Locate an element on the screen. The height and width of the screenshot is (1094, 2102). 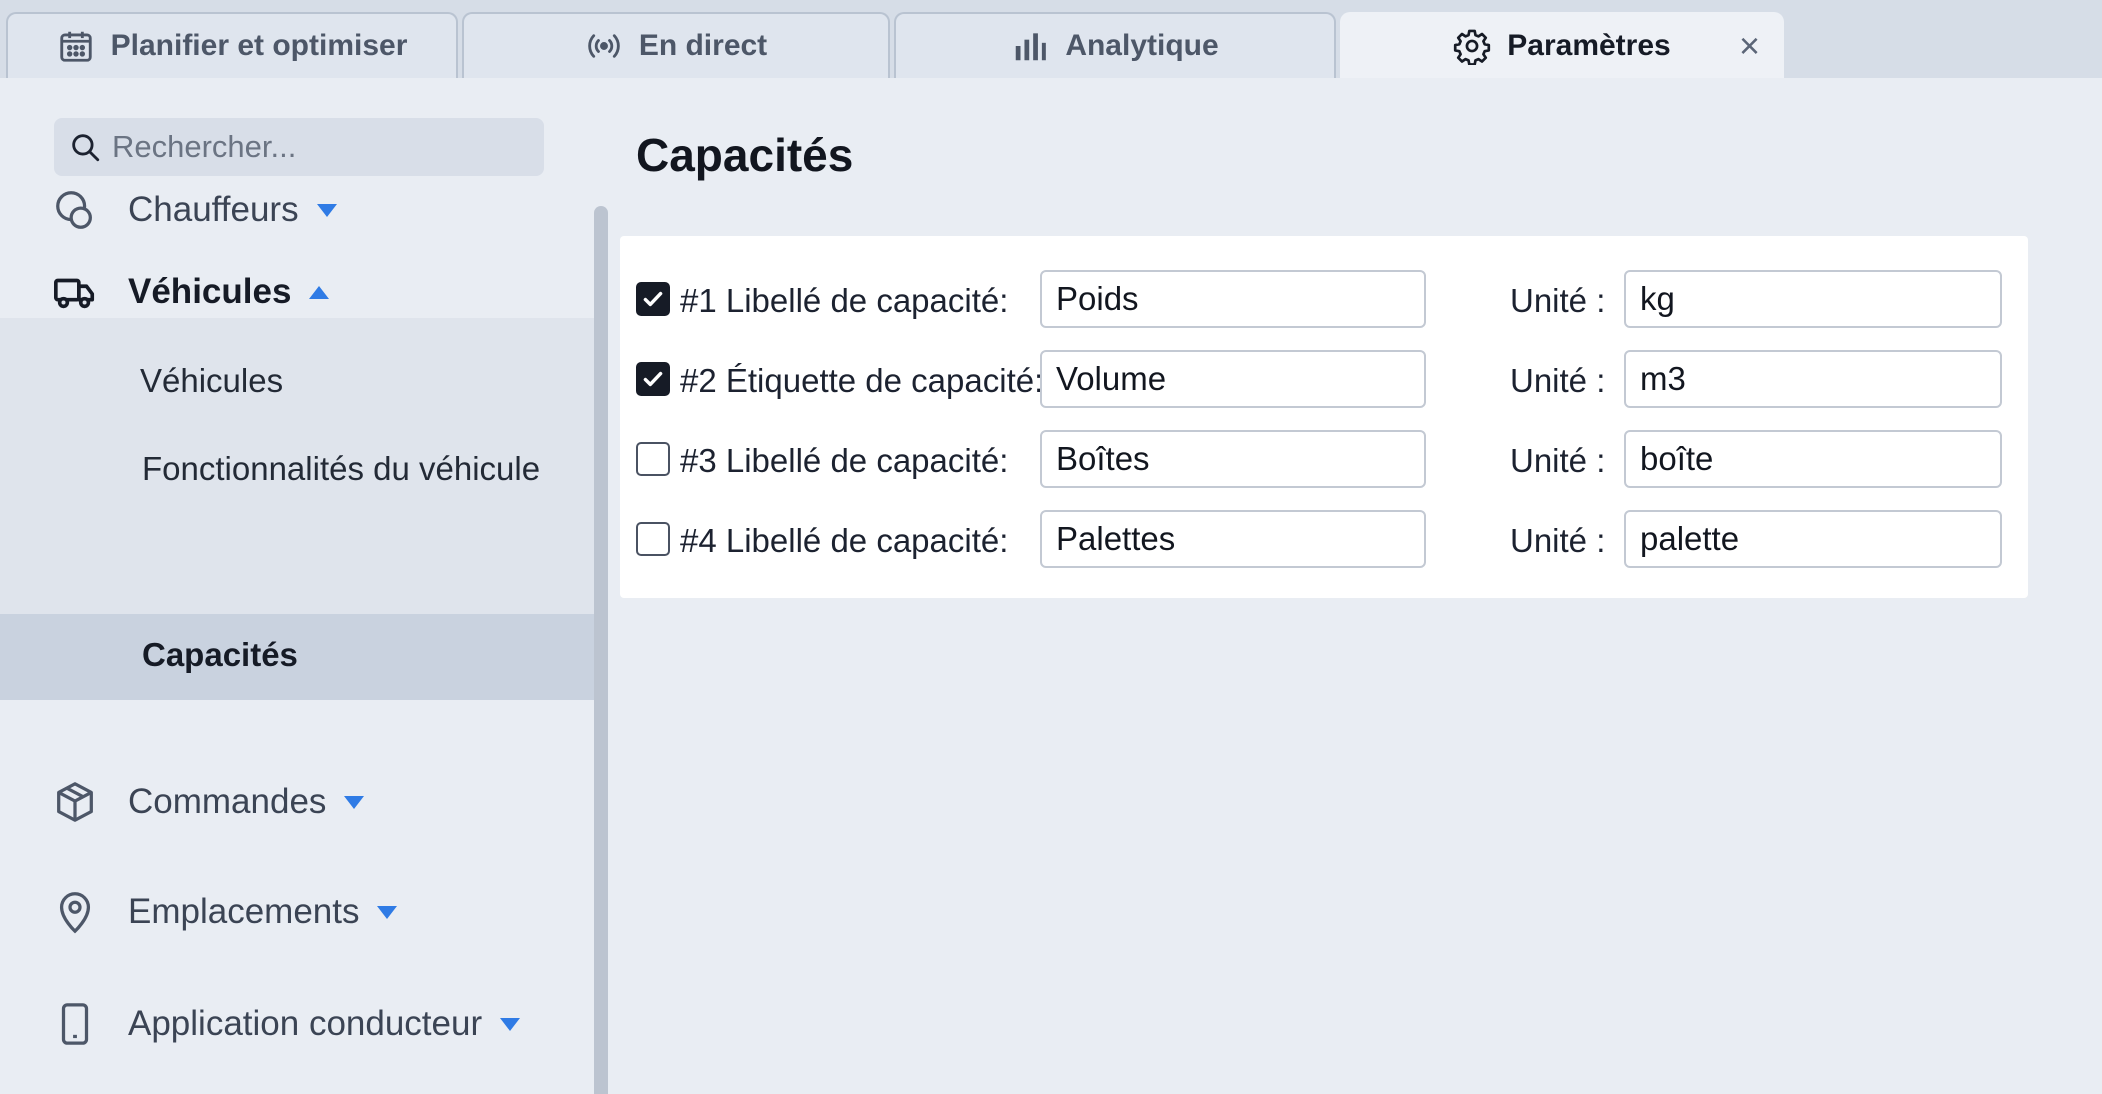
capacity-row: #3 Libellé de capacité: Unité : is located at coordinates (1324, 459).